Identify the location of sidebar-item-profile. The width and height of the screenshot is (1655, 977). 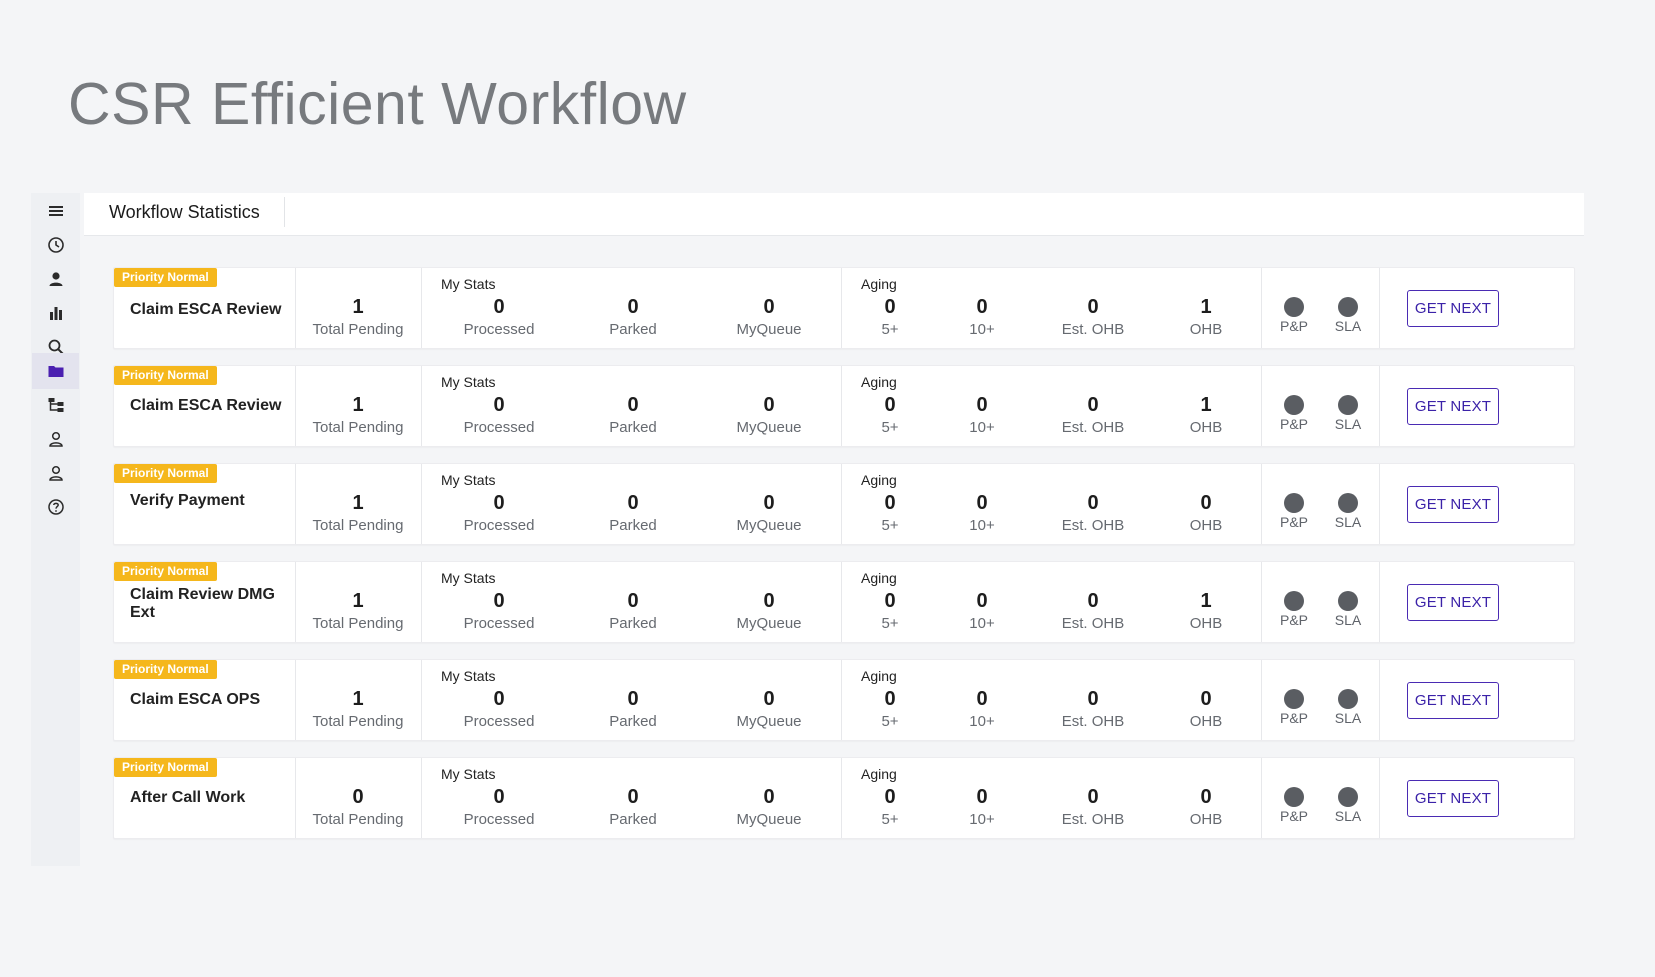
(55, 279).